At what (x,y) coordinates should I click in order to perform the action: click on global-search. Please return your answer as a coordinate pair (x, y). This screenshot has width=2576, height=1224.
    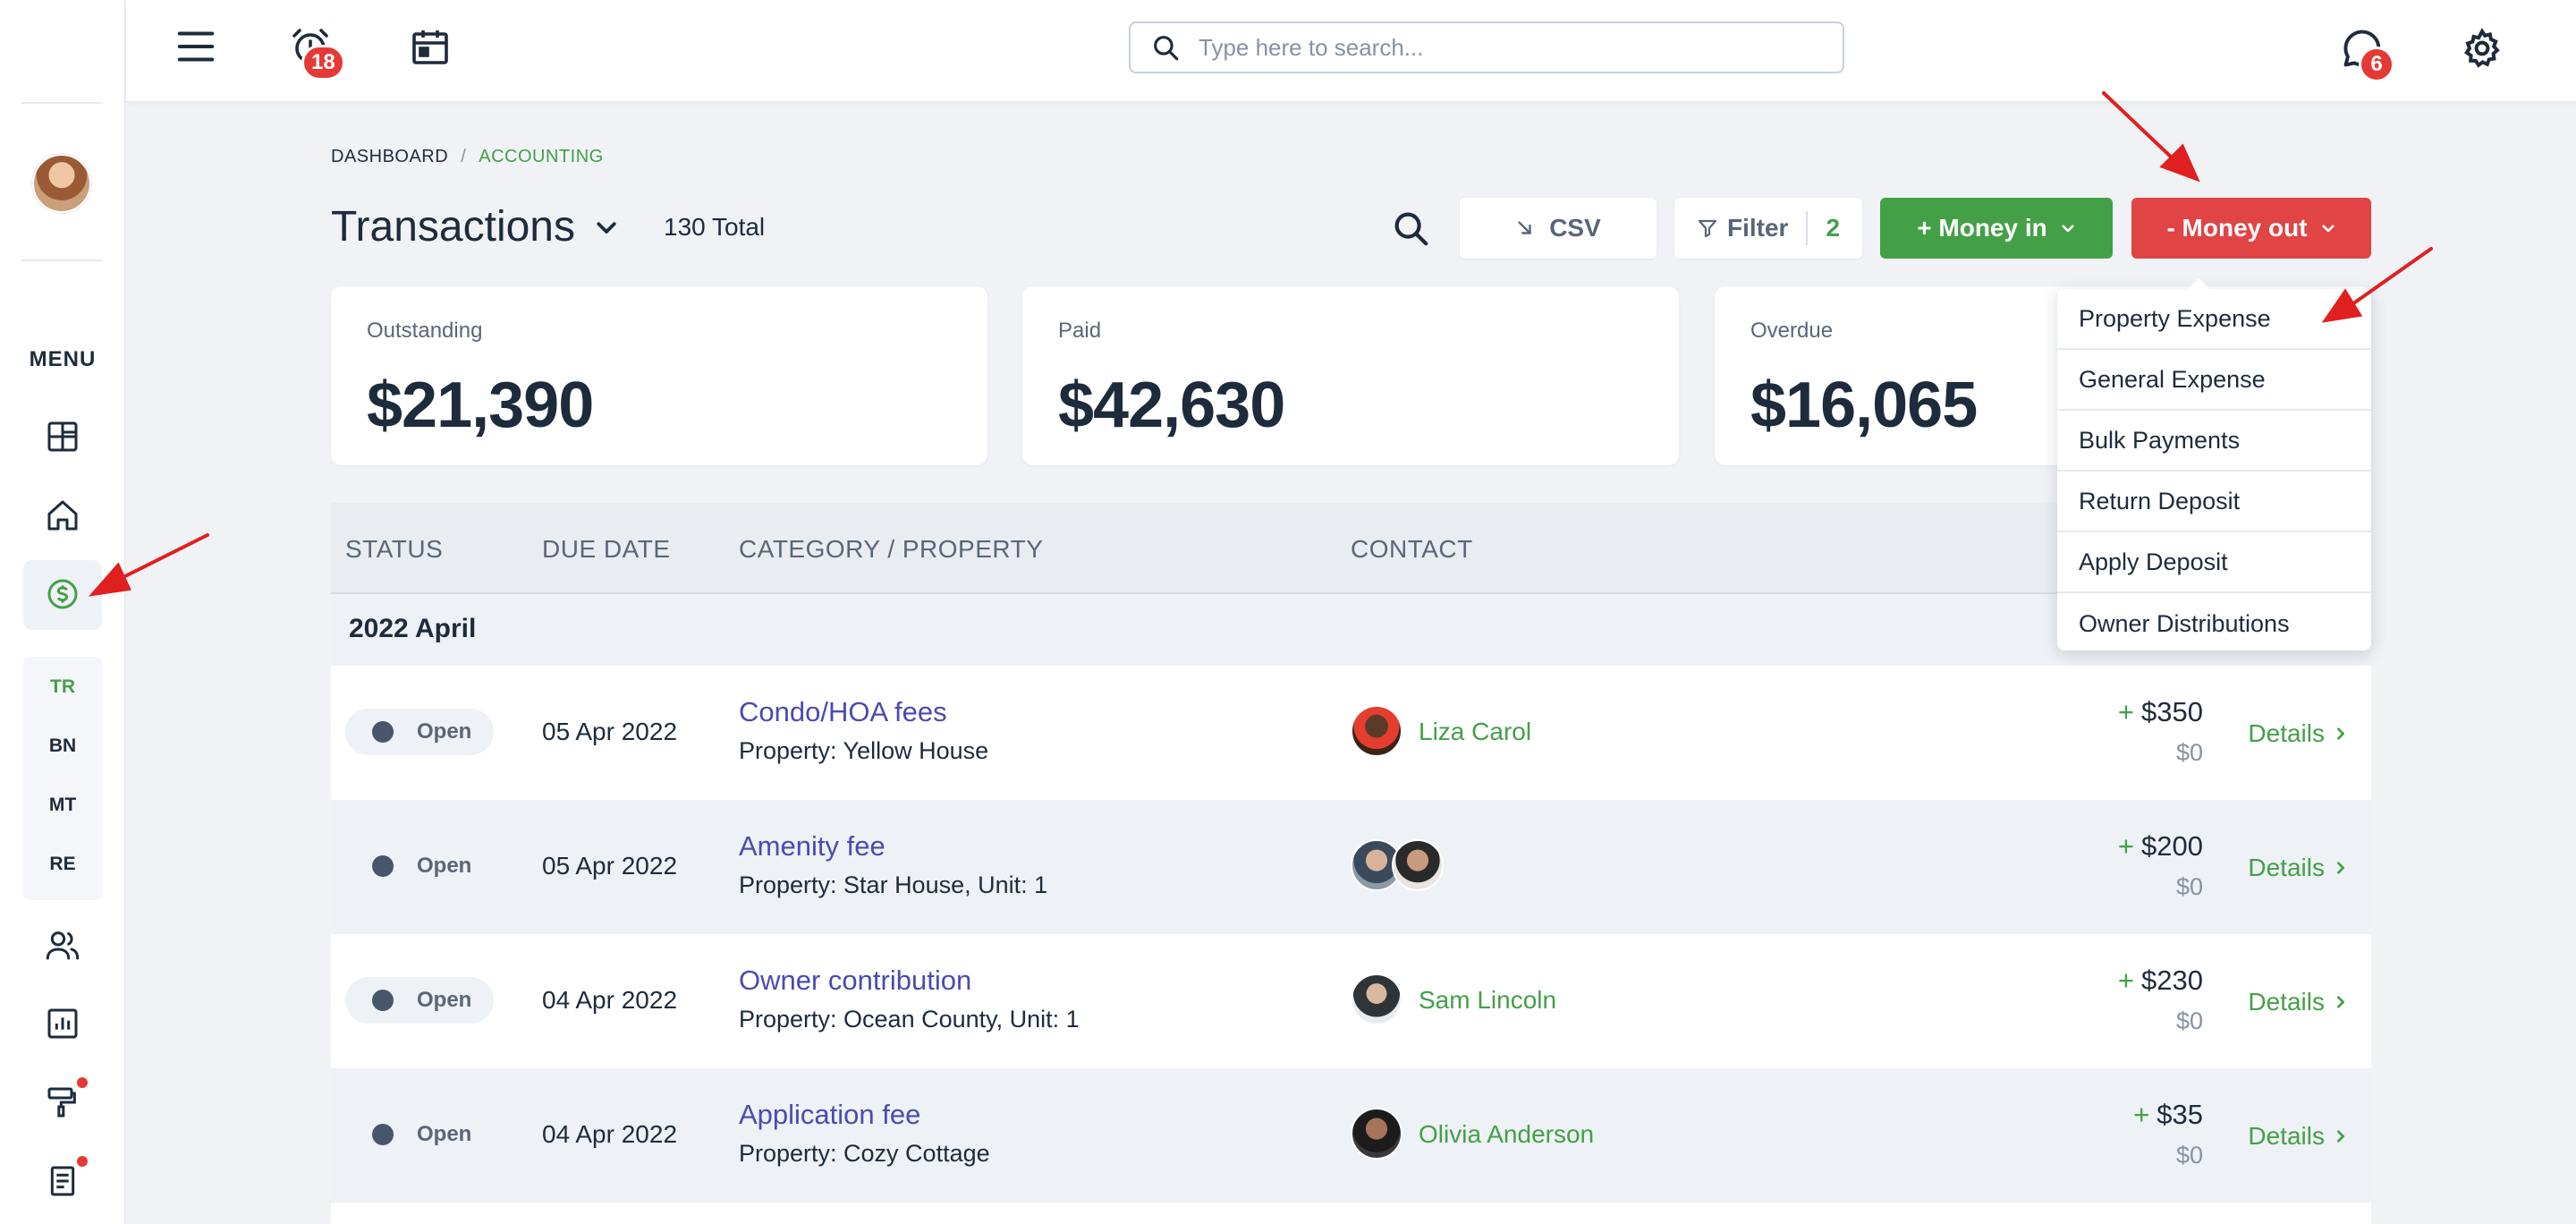
    Looking at the image, I should click on (1486, 47).